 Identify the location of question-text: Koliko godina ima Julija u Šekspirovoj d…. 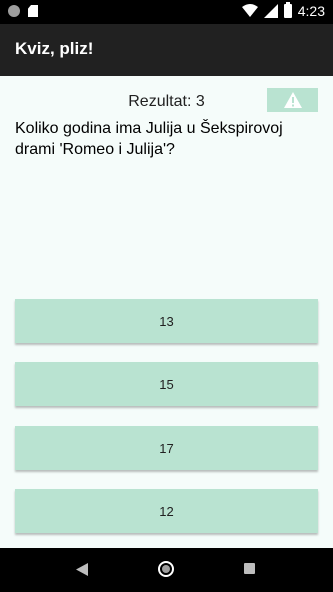
(149, 139).